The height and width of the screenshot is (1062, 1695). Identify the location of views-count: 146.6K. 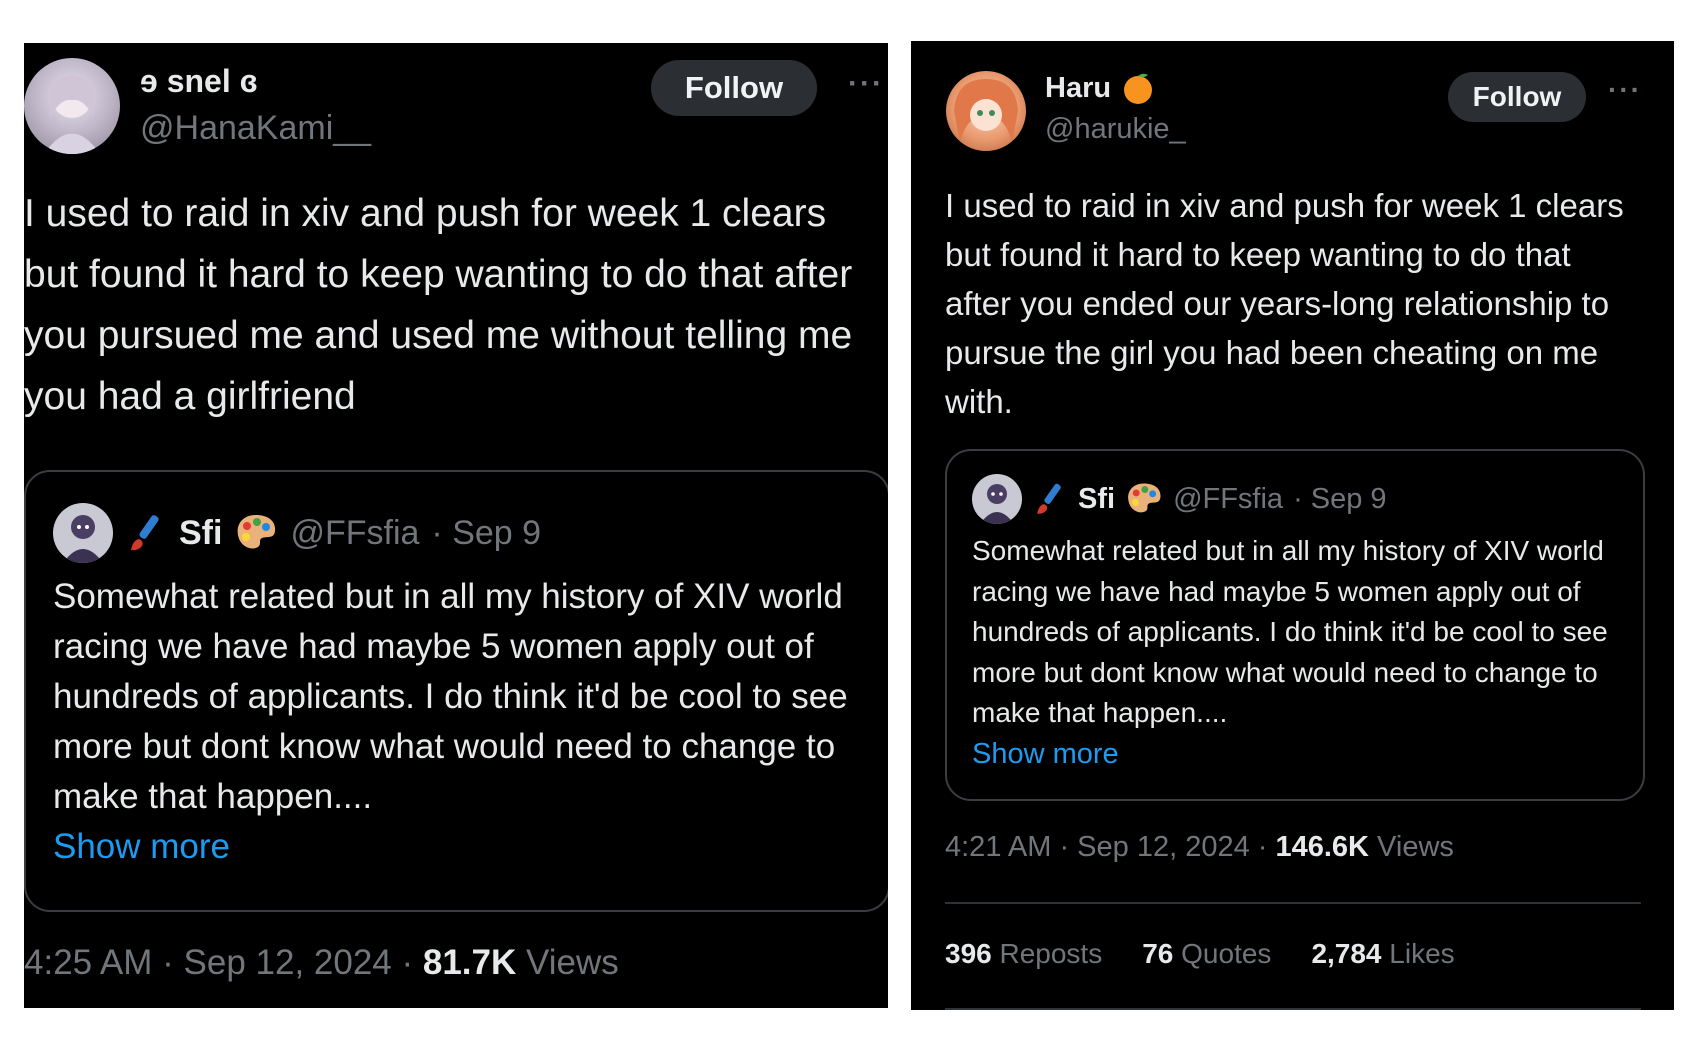
(1322, 847).